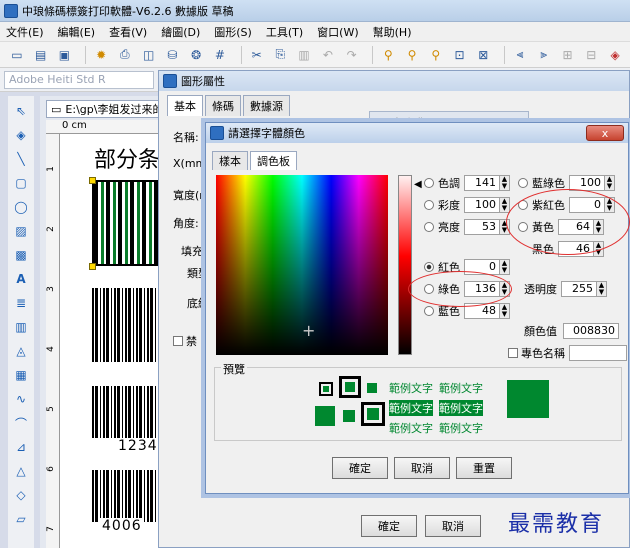  What do you see at coordinates (315, 11) in the screenshot?
I see `title-bar: 中琅條碼標簽打印軟體-V6.2.6 數據版 草稿` at bounding box center [315, 11].